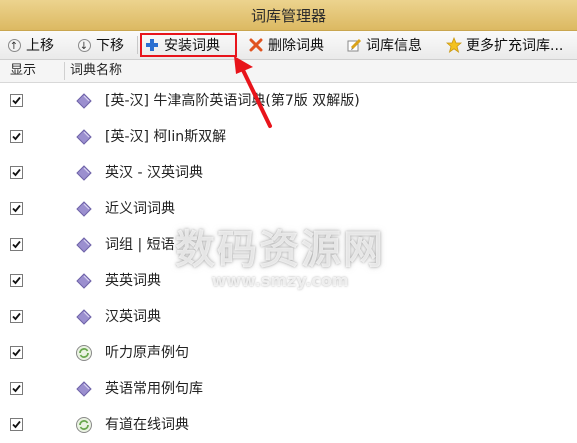  What do you see at coordinates (98, 45) in the screenshot?
I see `move-down-button: ↓ 下移` at bounding box center [98, 45].